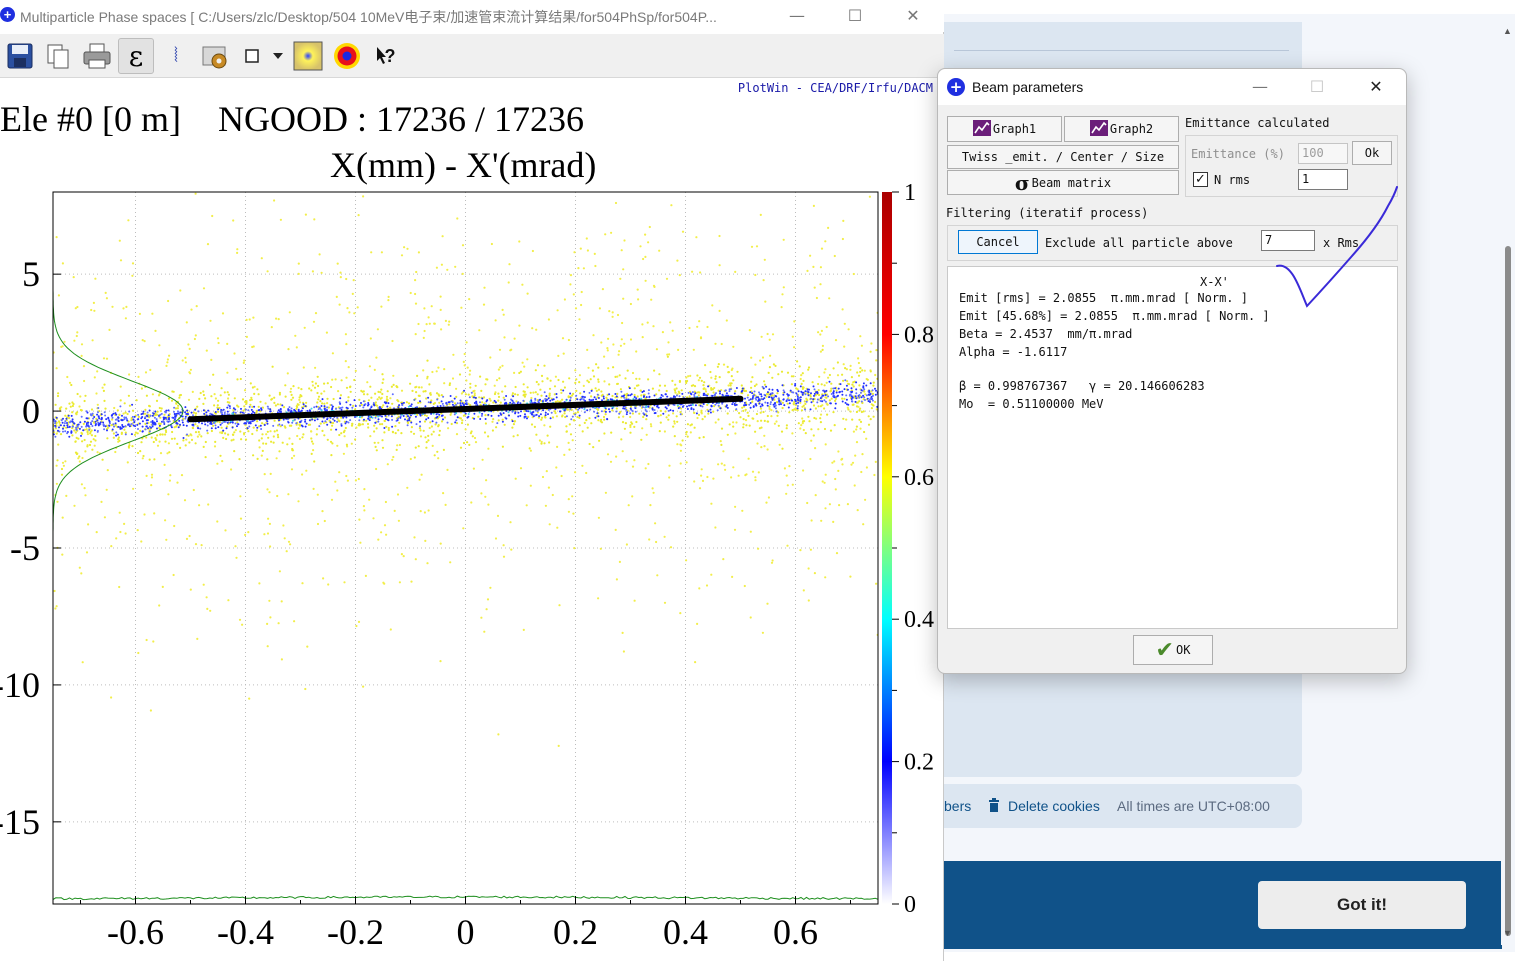  I want to click on nrms-checkbox: ✓, so click(1200, 179).